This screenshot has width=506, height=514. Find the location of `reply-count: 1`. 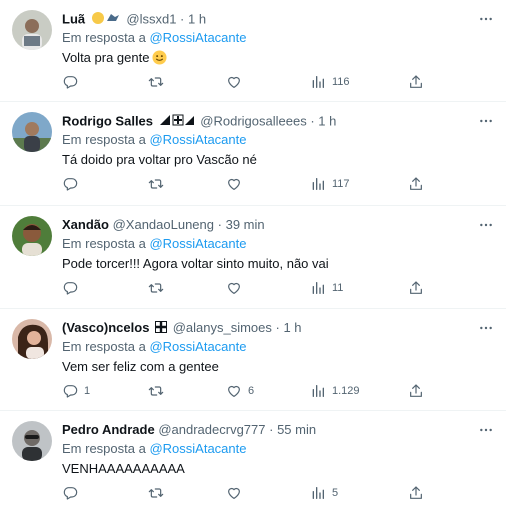

reply-count: 1 is located at coordinates (87, 391).